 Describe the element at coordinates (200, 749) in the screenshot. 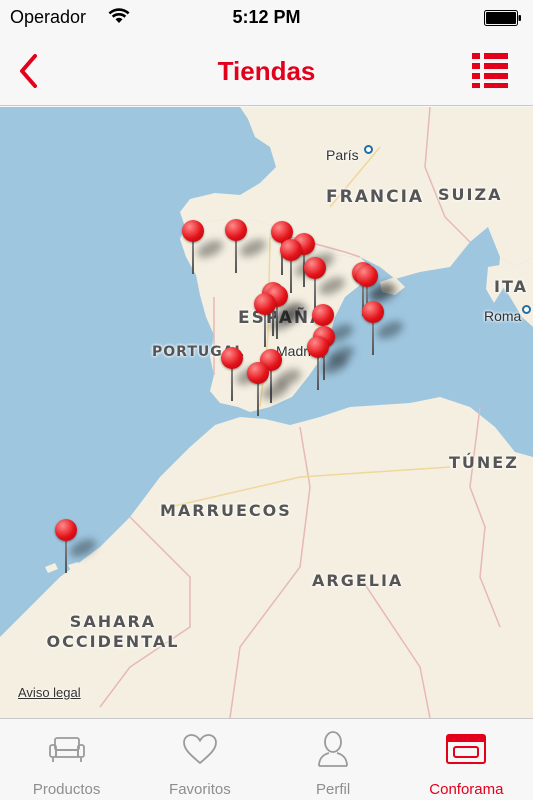

I see `heart-icon` at that location.